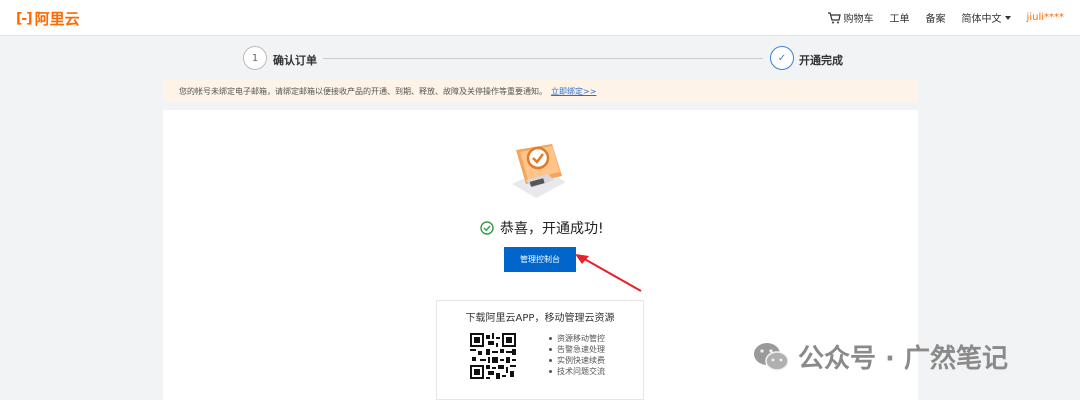  I want to click on order-steps: 1 确认订单 ✓ 开通完成, so click(543, 58).